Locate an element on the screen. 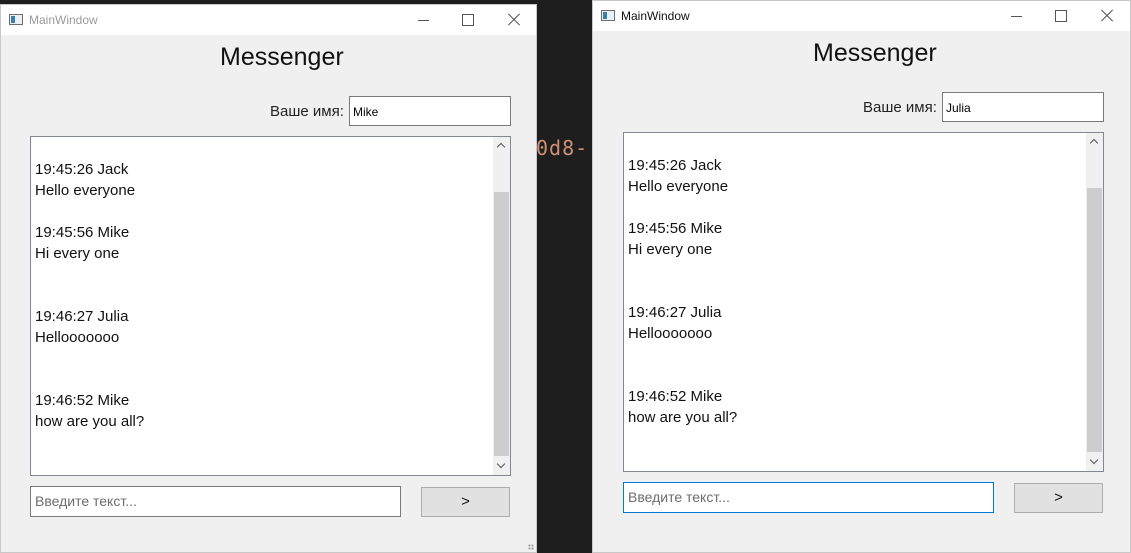 This screenshot has width=1131, height=553. background-editor-code: 0d8- is located at coordinates (562, 148).